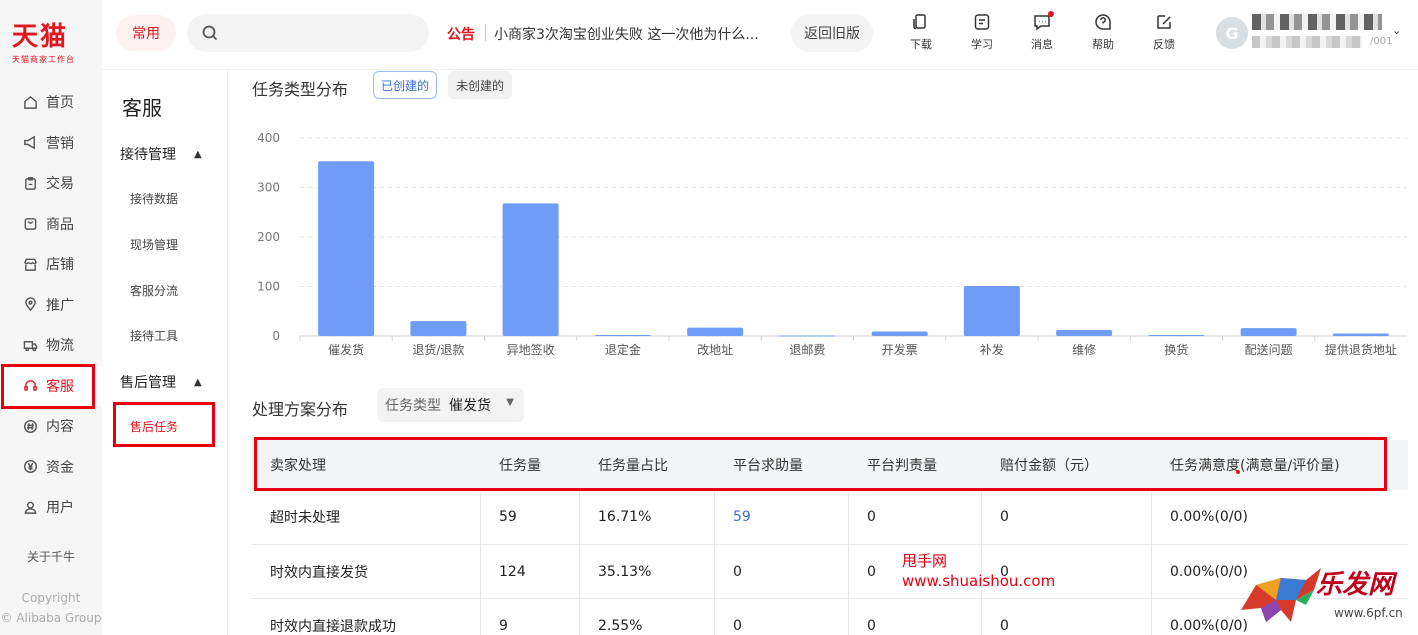 This screenshot has height=635, width=1418. What do you see at coordinates (1042, 44) in the screenshot?
I see `tool-label: 消息` at bounding box center [1042, 44].